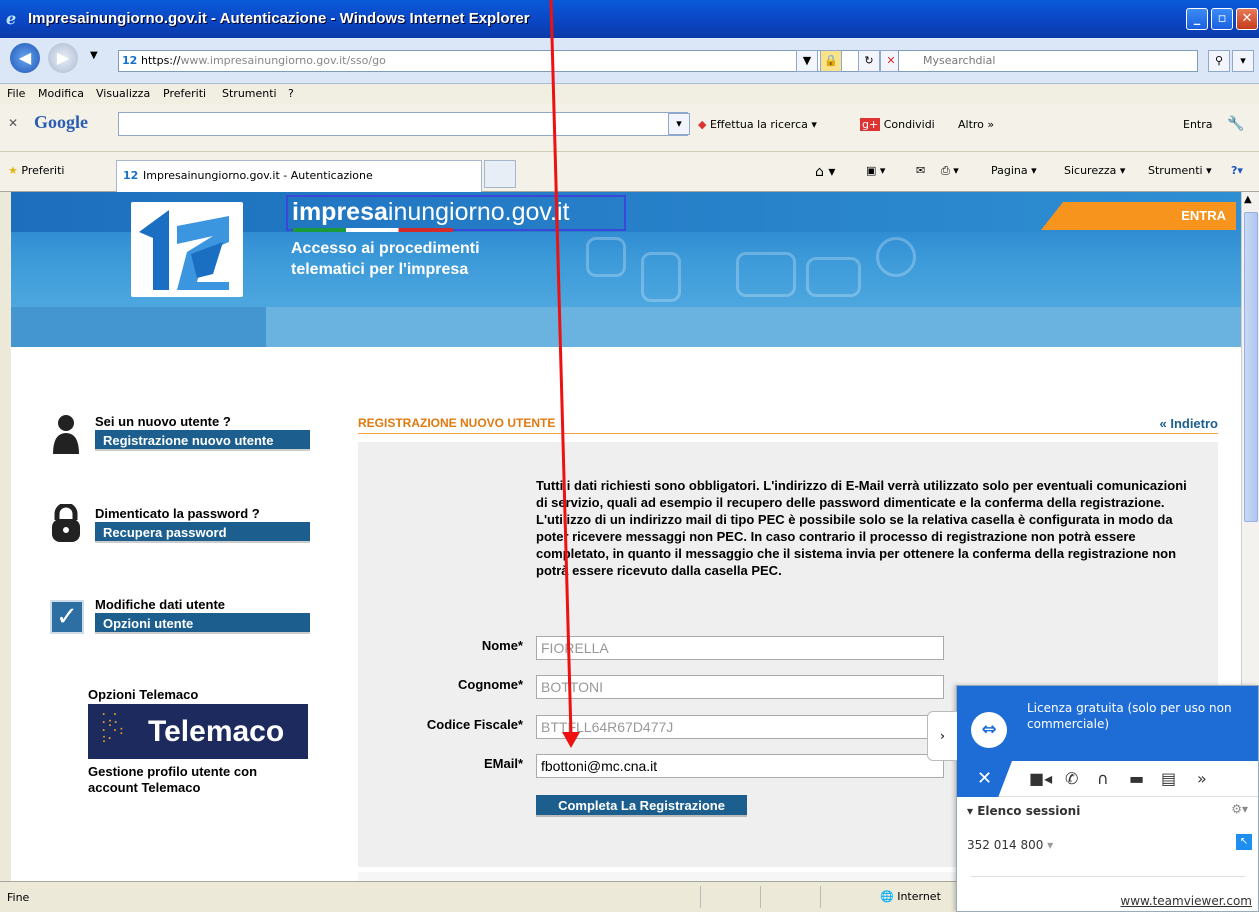  What do you see at coordinates (1014, 170) in the screenshot?
I see `page-menu: Pagina ▾` at bounding box center [1014, 170].